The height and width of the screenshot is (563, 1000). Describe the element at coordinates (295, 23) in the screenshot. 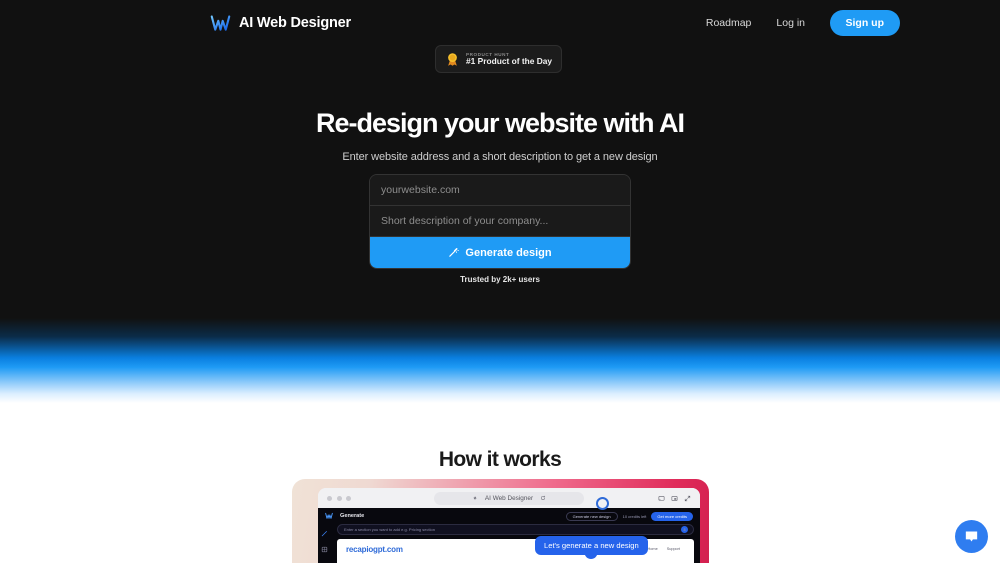

I see `brand-name: AI Web Designer` at that location.